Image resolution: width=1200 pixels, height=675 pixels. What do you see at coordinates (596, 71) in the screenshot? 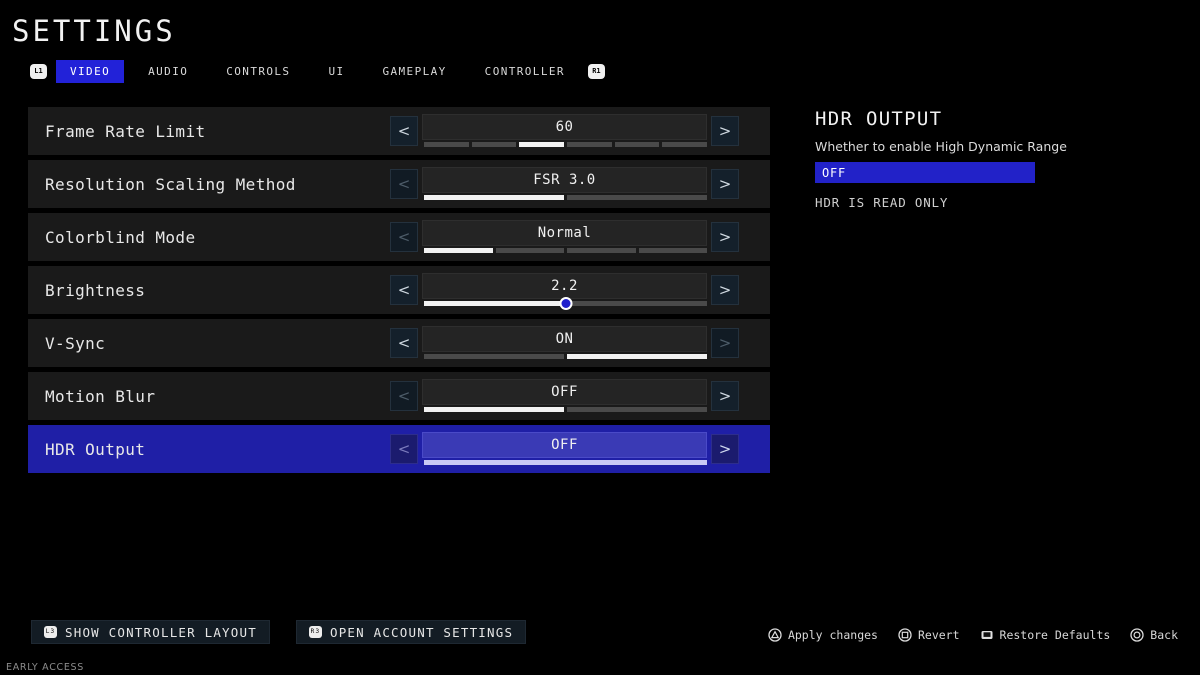
I see `r1-bumper-icon: R1` at bounding box center [596, 71].